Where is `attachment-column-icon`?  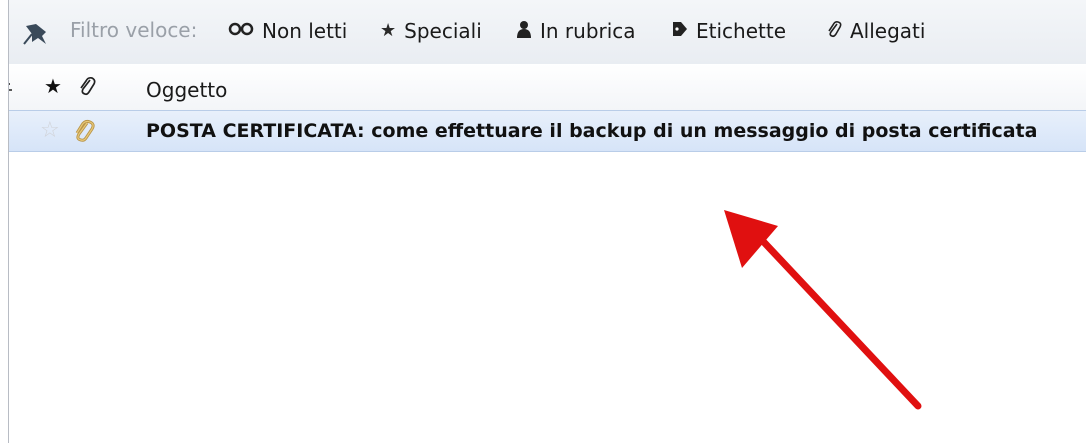 attachment-column-icon is located at coordinates (87, 88).